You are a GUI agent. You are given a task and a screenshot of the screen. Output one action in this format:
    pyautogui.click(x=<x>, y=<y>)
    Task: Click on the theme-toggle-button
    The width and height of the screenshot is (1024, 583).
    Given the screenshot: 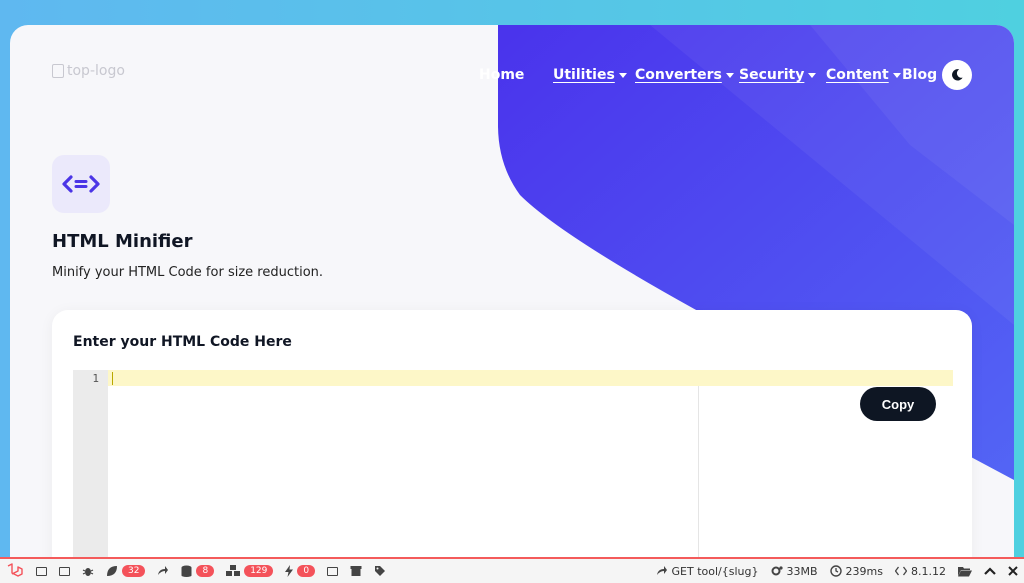 What is the action you would take?
    pyautogui.click(x=957, y=75)
    